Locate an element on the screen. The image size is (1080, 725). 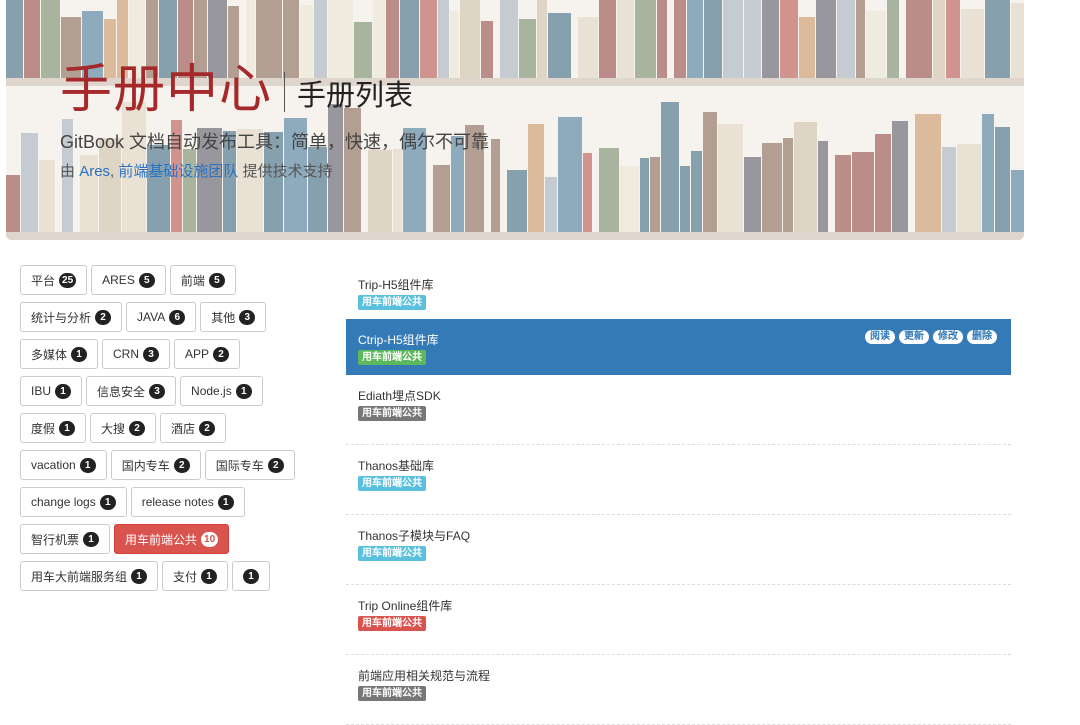
tag-label: 大搜 is located at coordinates (113, 428).